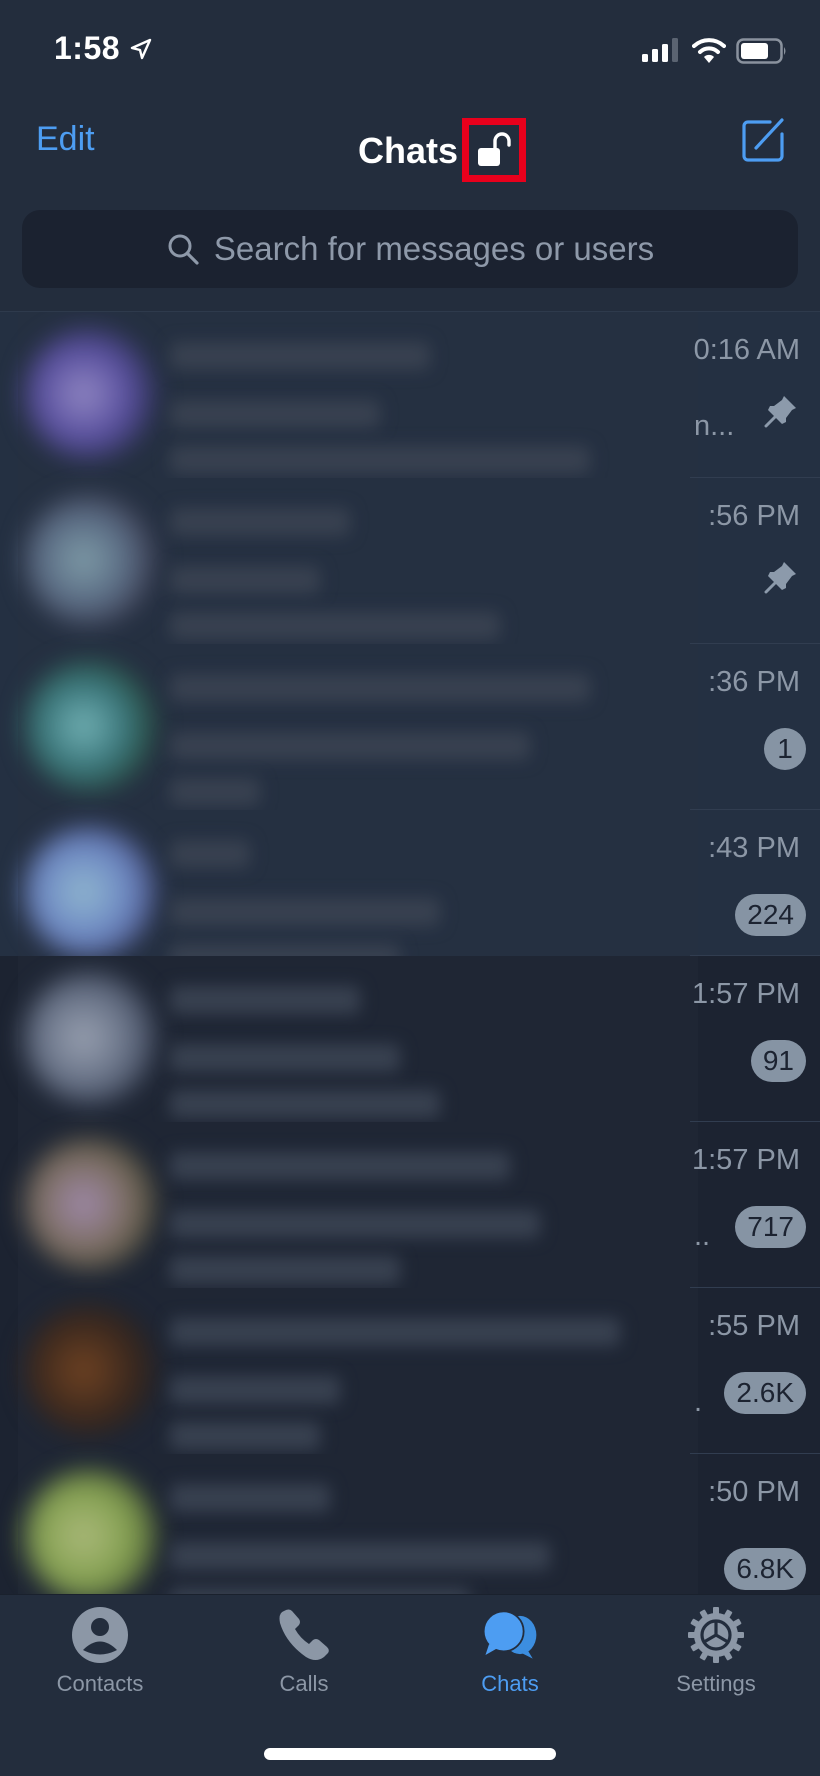 The height and width of the screenshot is (1776, 820). Describe the element at coordinates (754, 848) in the screenshot. I see `chat-timestamp: :43 PM` at that location.